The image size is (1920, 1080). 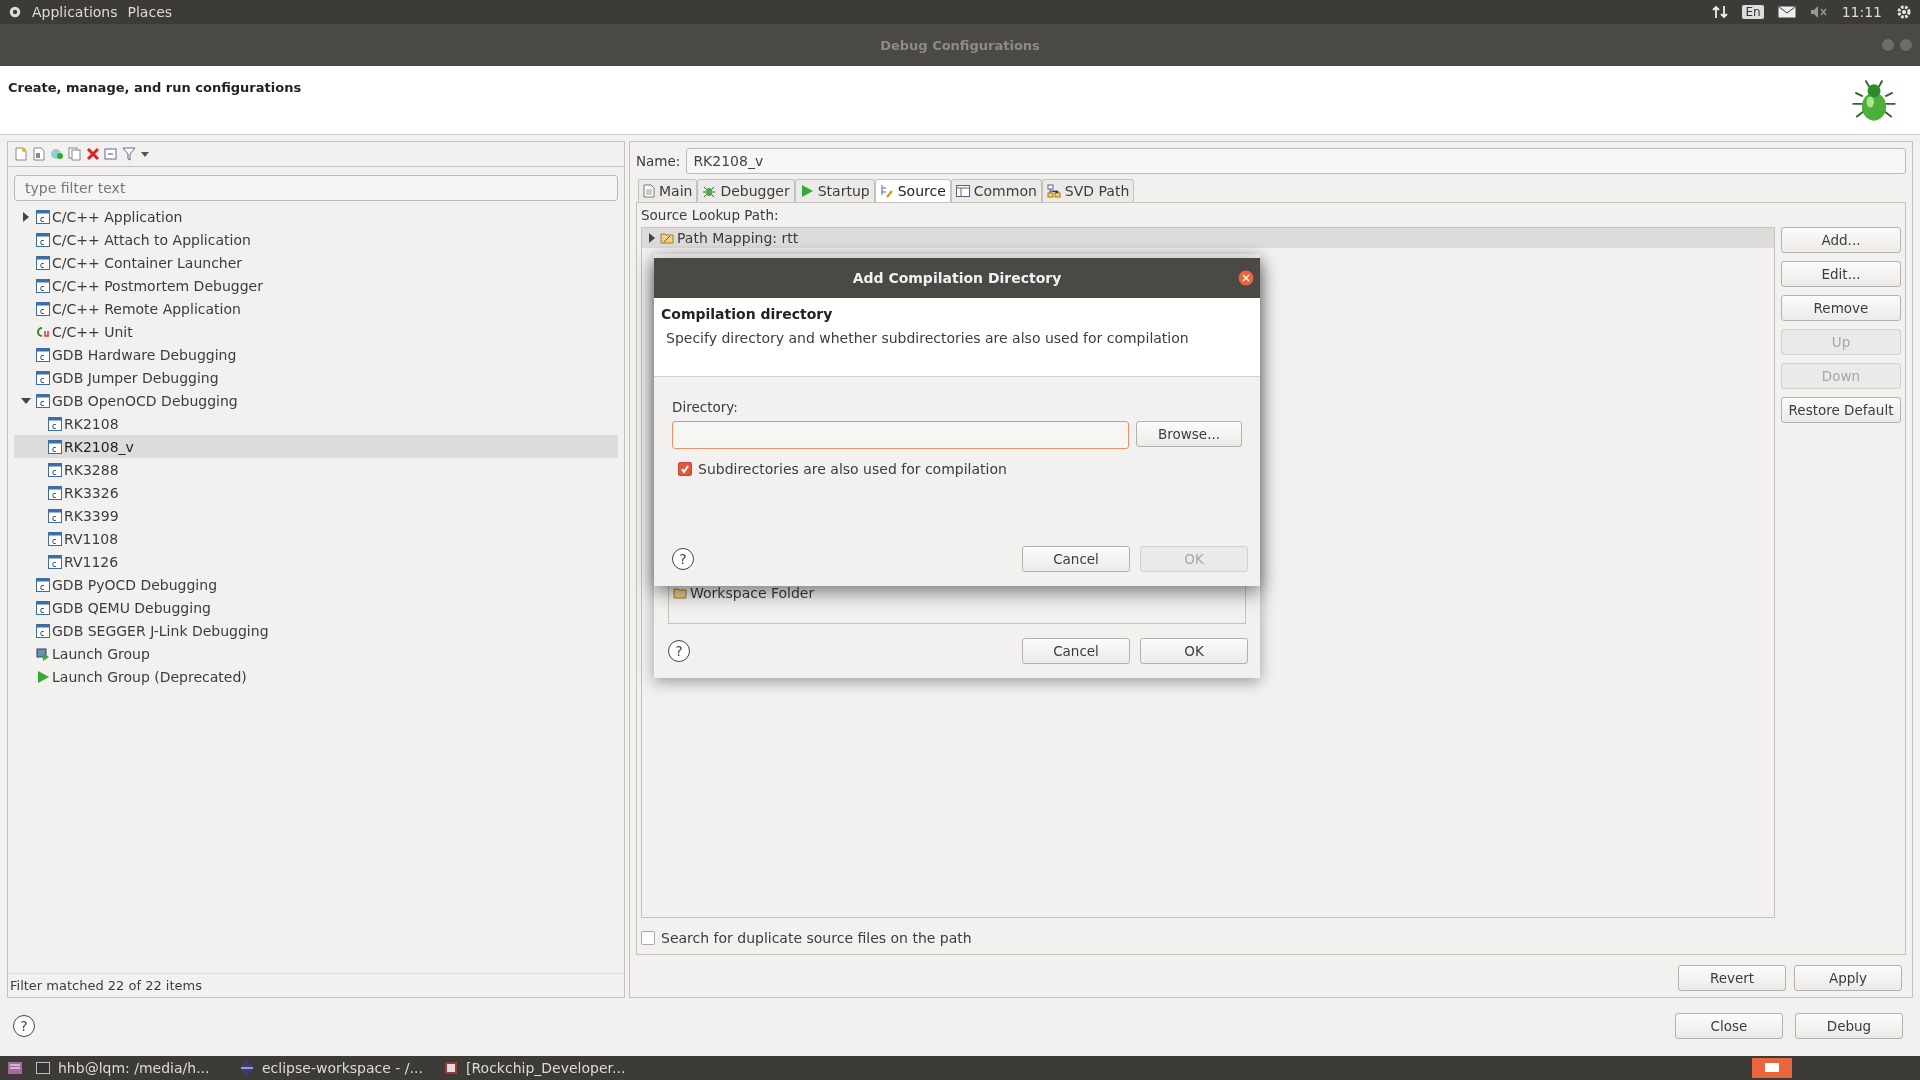 What do you see at coordinates (160, 630) in the screenshot?
I see `tree-item-label: GDB SEGGER J-Link Debugging` at bounding box center [160, 630].